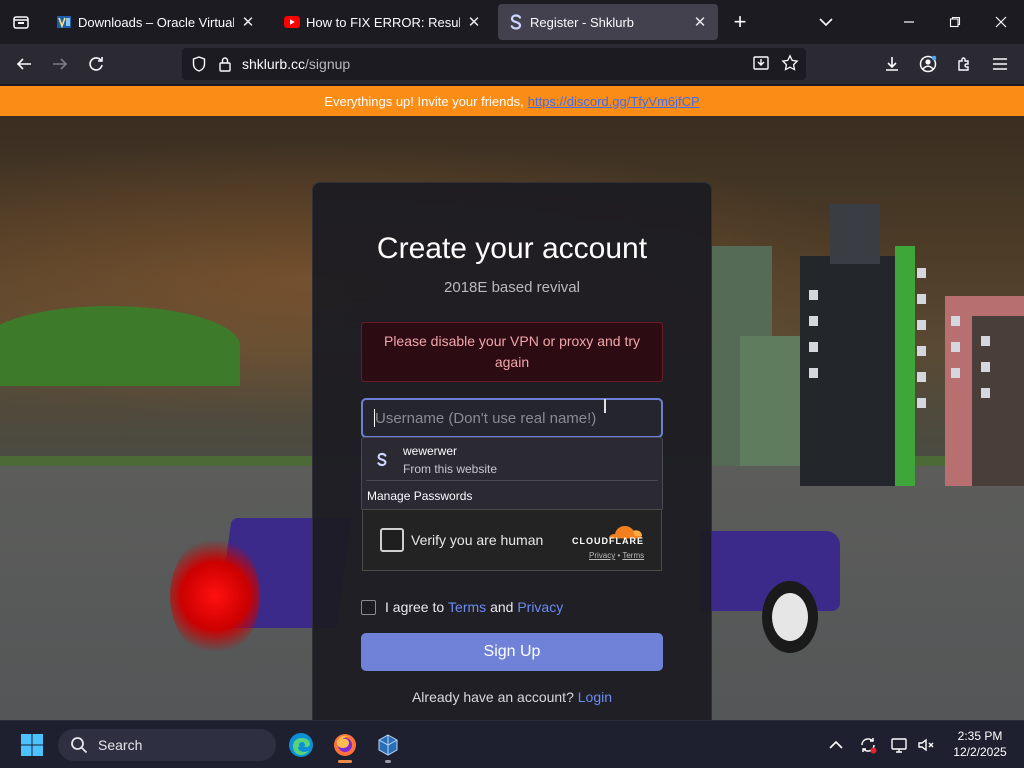  What do you see at coordinates (120, 346) in the screenshot?
I see `hill` at bounding box center [120, 346].